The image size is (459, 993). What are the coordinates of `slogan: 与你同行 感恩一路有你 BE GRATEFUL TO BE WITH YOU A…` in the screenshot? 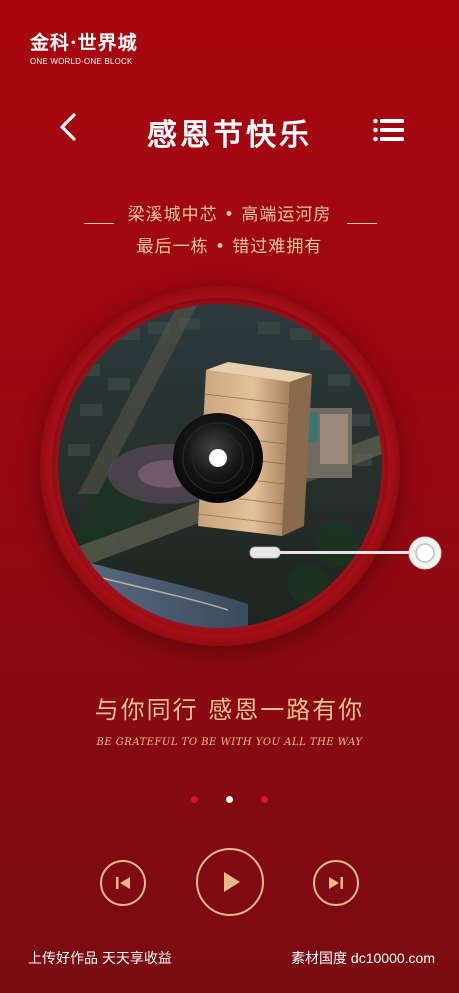 It's located at (229, 719).